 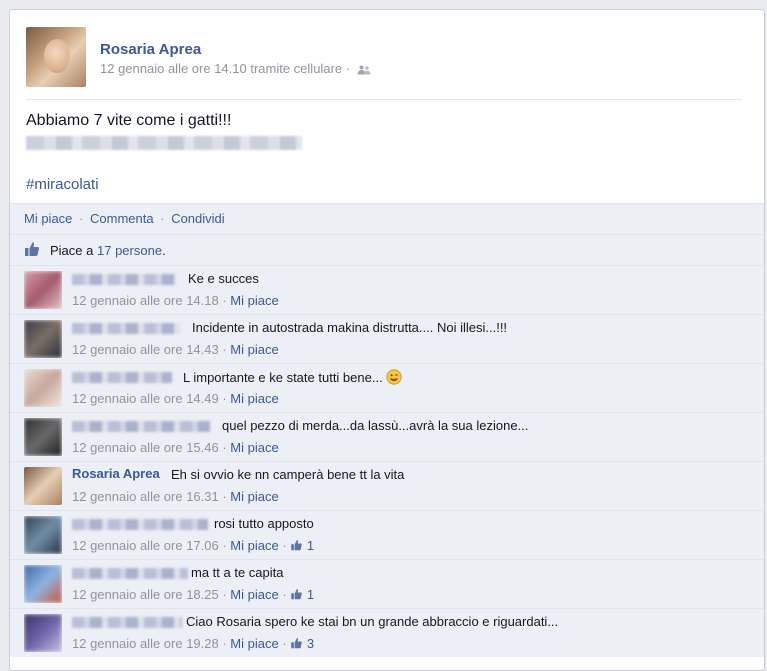 I want to click on comment-time: 12 gennaio alle ore 16.31, so click(x=145, y=496).